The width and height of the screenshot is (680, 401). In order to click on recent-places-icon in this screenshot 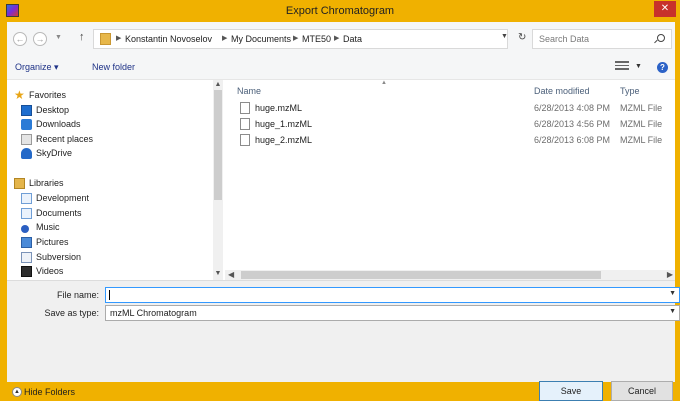, I will do `click(26, 139)`.